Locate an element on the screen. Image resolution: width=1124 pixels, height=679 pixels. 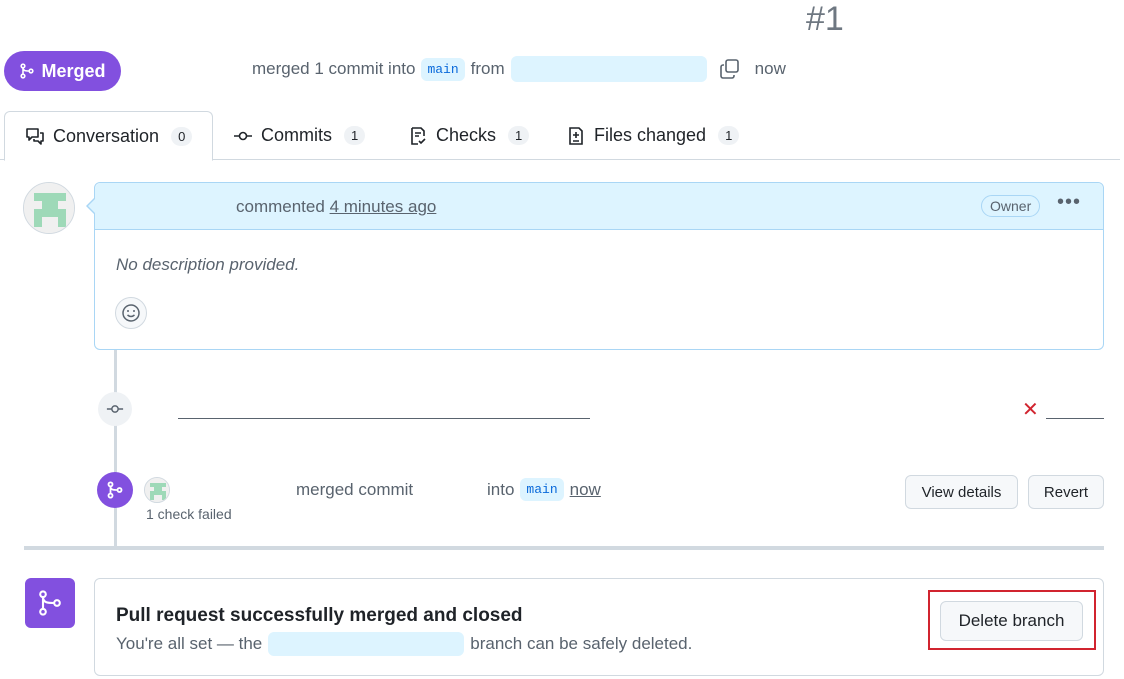
check-status-text: 1 check failed is located at coordinates (189, 514).